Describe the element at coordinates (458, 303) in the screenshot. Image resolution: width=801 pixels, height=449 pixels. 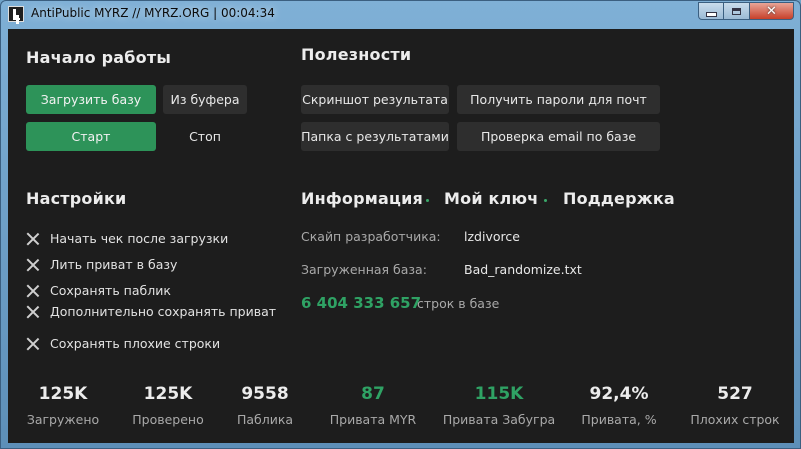
I see `lines-label: строк в базе` at that location.